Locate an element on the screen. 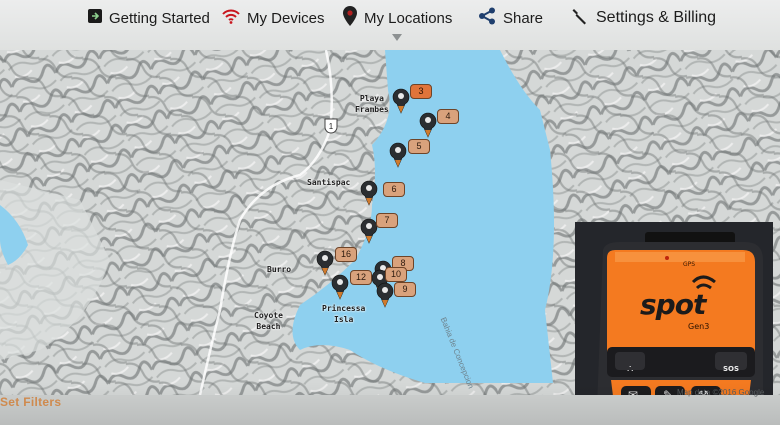 The width and height of the screenshot is (780, 425). nav-settings-billing: Settings & Billing is located at coordinates (643, 18).